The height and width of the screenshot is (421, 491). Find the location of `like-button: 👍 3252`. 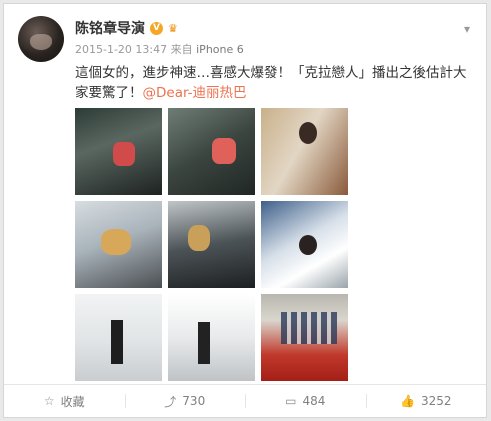

like-button: 👍 3252 is located at coordinates (426, 401).